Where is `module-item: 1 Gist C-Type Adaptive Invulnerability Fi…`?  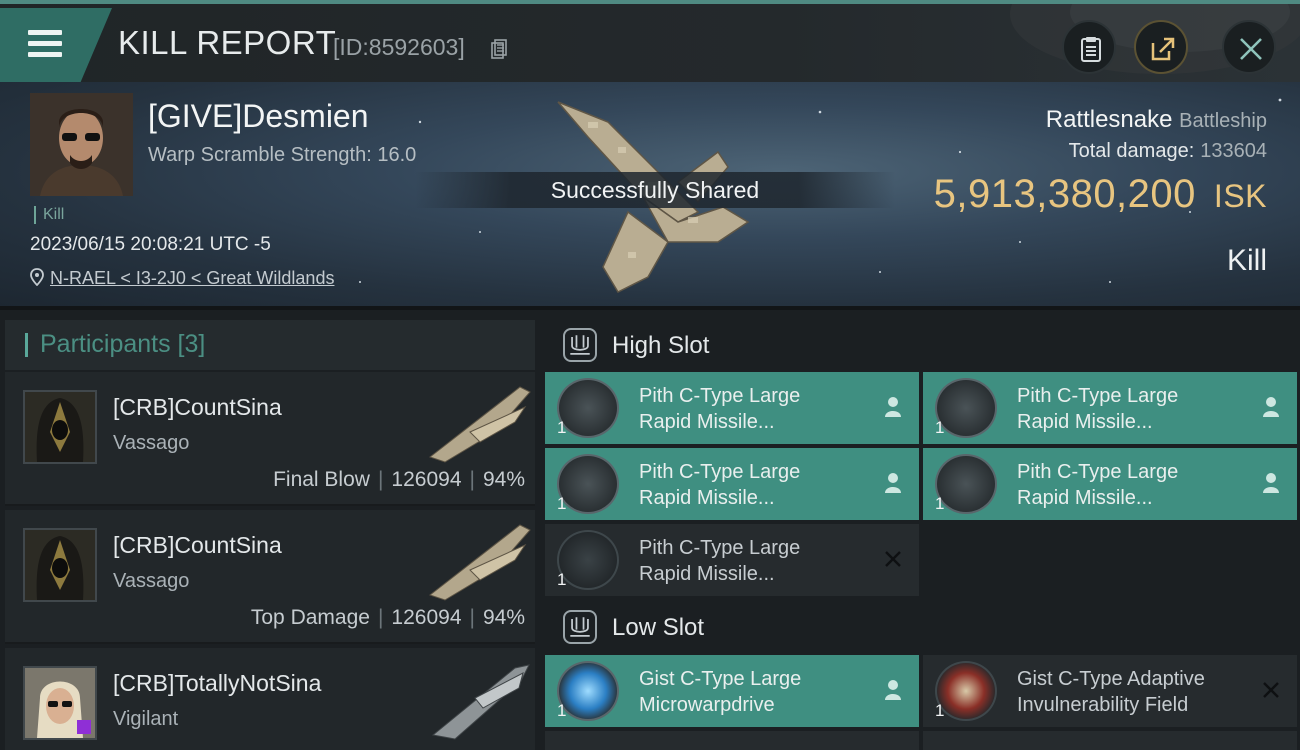 module-item: 1 Gist C-Type Adaptive Invulnerability Fi… is located at coordinates (1110, 691).